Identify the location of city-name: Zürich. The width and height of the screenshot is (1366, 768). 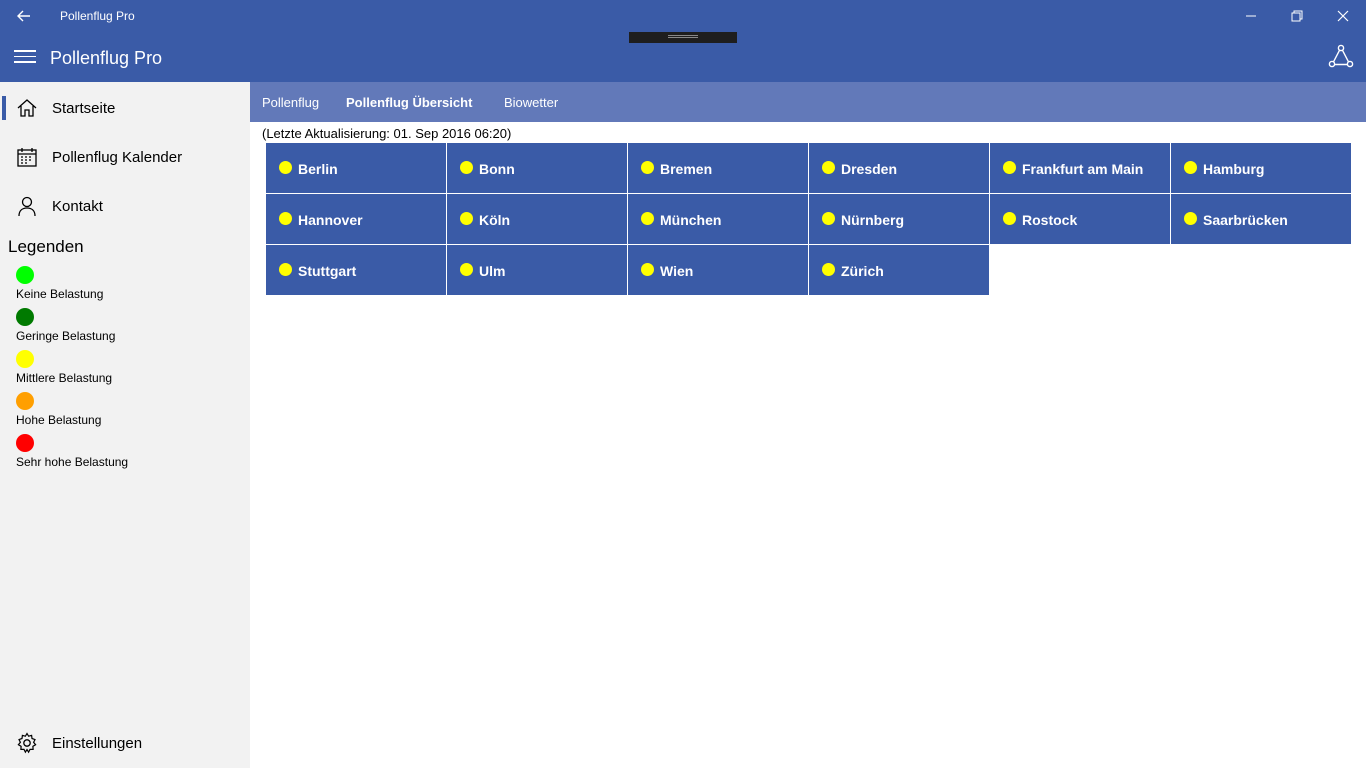
(862, 271).